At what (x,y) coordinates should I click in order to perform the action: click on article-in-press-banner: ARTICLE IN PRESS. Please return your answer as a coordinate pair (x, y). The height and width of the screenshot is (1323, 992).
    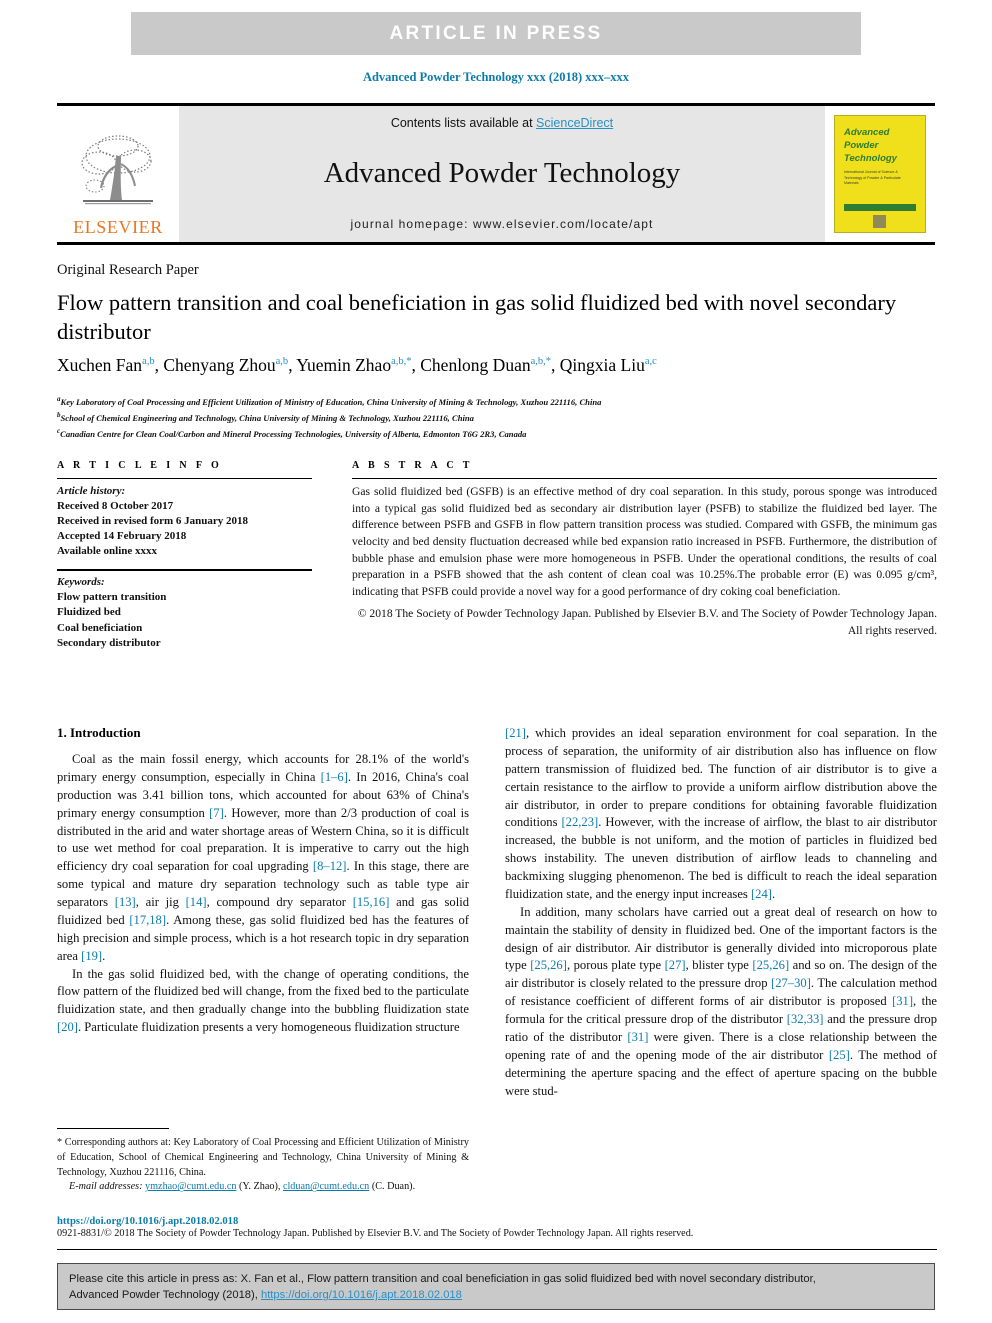
    Looking at the image, I should click on (496, 33).